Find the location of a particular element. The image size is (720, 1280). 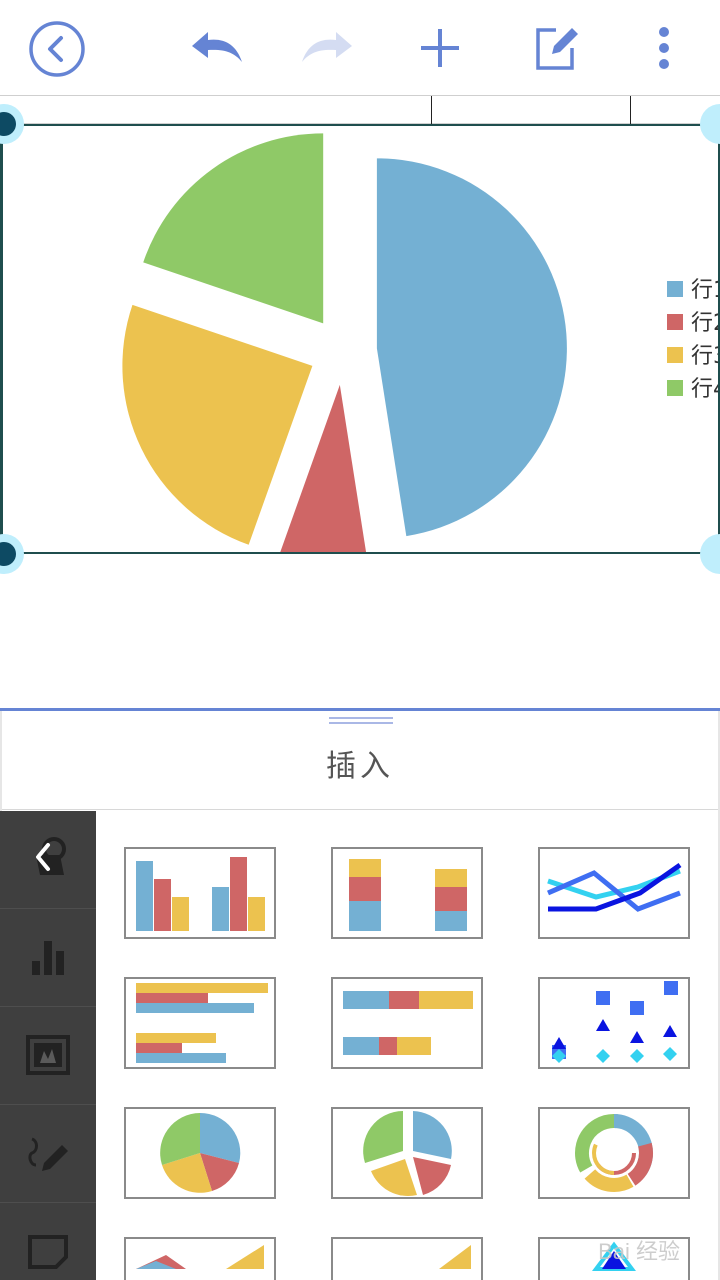

clustered-column-chart-icon is located at coordinates (200, 894).